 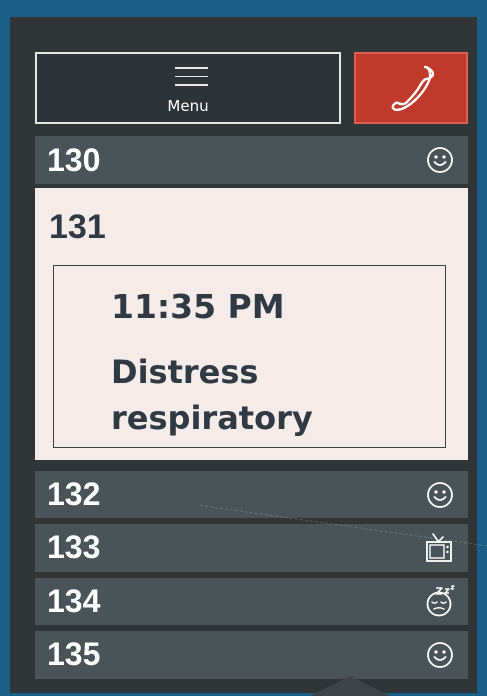 I want to click on room-number: 132, so click(x=74, y=494).